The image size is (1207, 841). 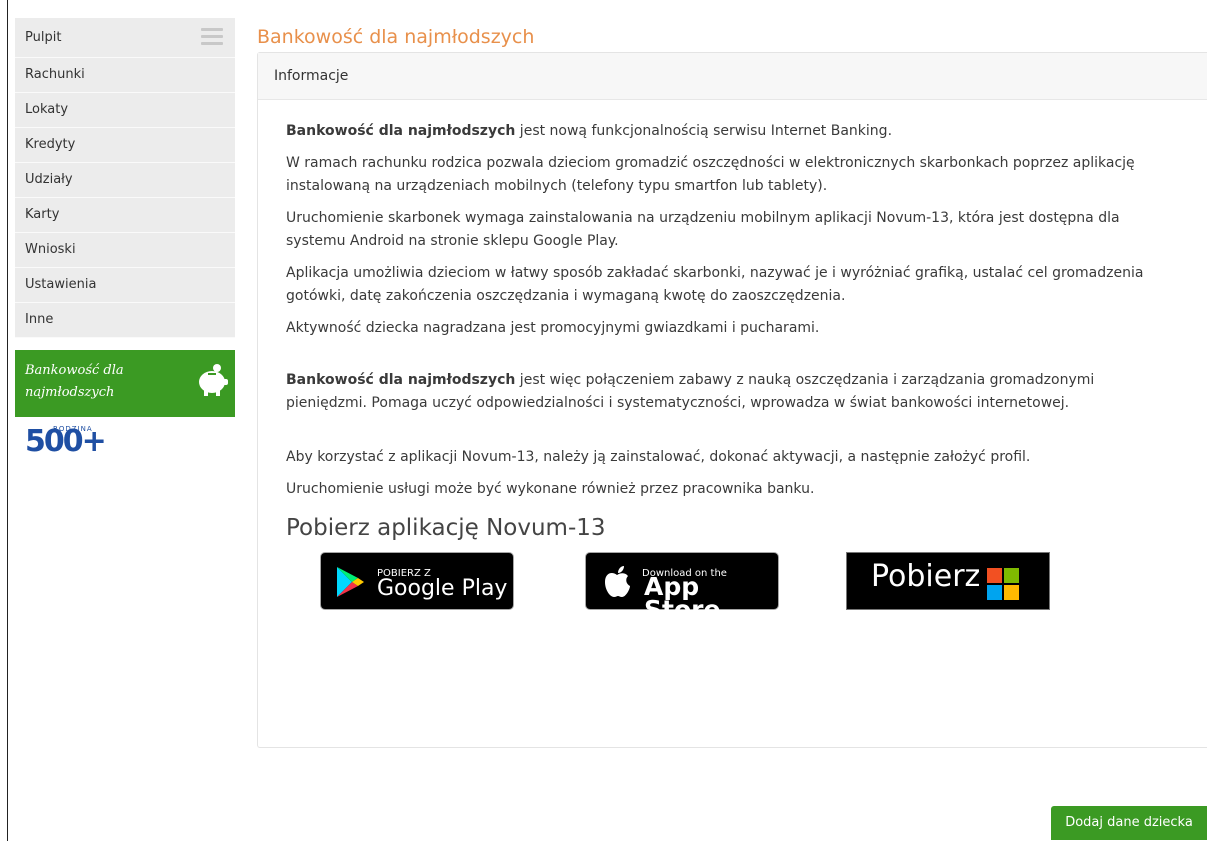 What do you see at coordinates (73, 429) in the screenshot?
I see `logo-word: RODZINA` at bounding box center [73, 429].